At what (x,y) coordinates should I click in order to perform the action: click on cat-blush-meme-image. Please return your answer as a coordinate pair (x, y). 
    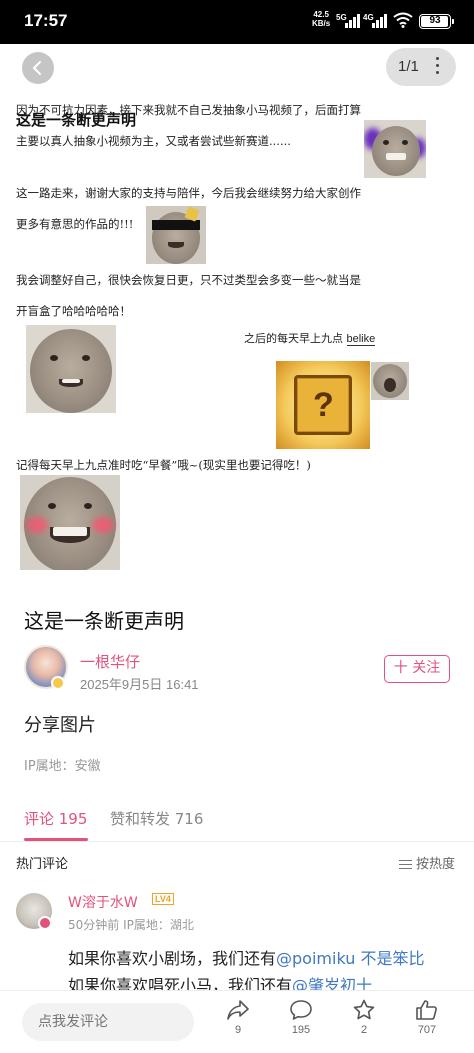
    Looking at the image, I should click on (70, 522).